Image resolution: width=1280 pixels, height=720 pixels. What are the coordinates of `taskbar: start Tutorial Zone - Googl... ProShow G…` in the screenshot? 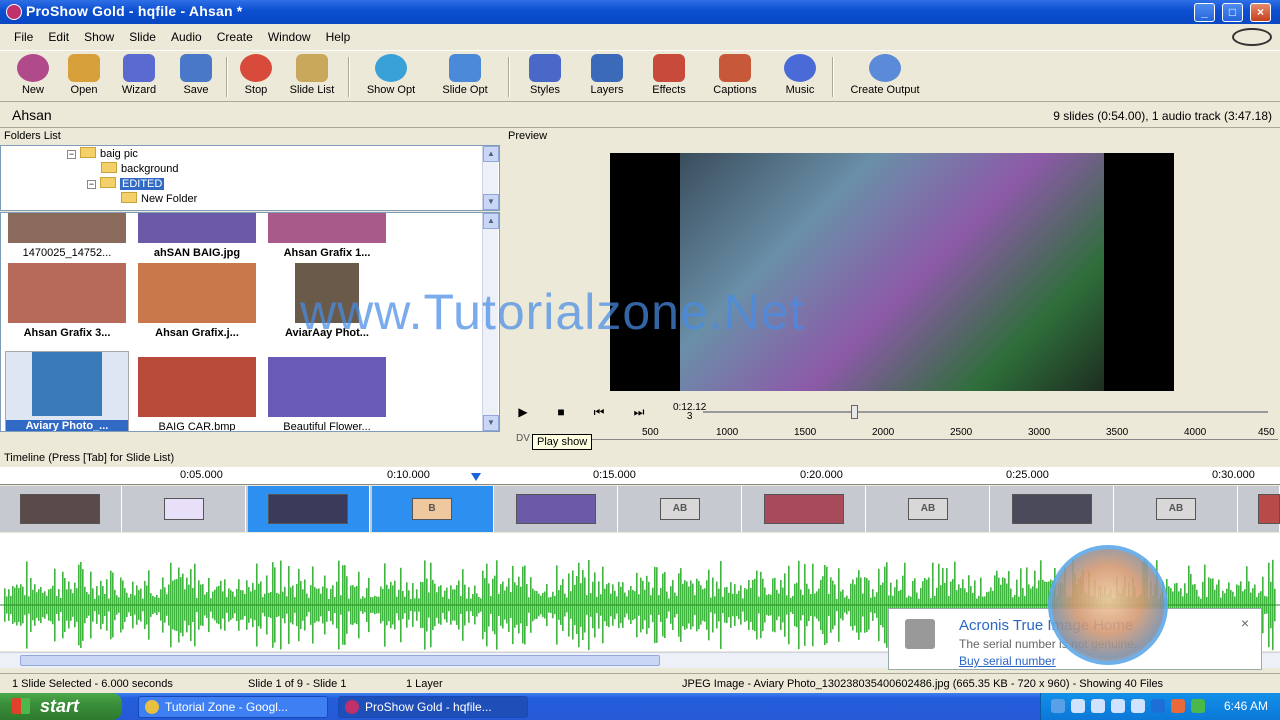 It's located at (640, 706).